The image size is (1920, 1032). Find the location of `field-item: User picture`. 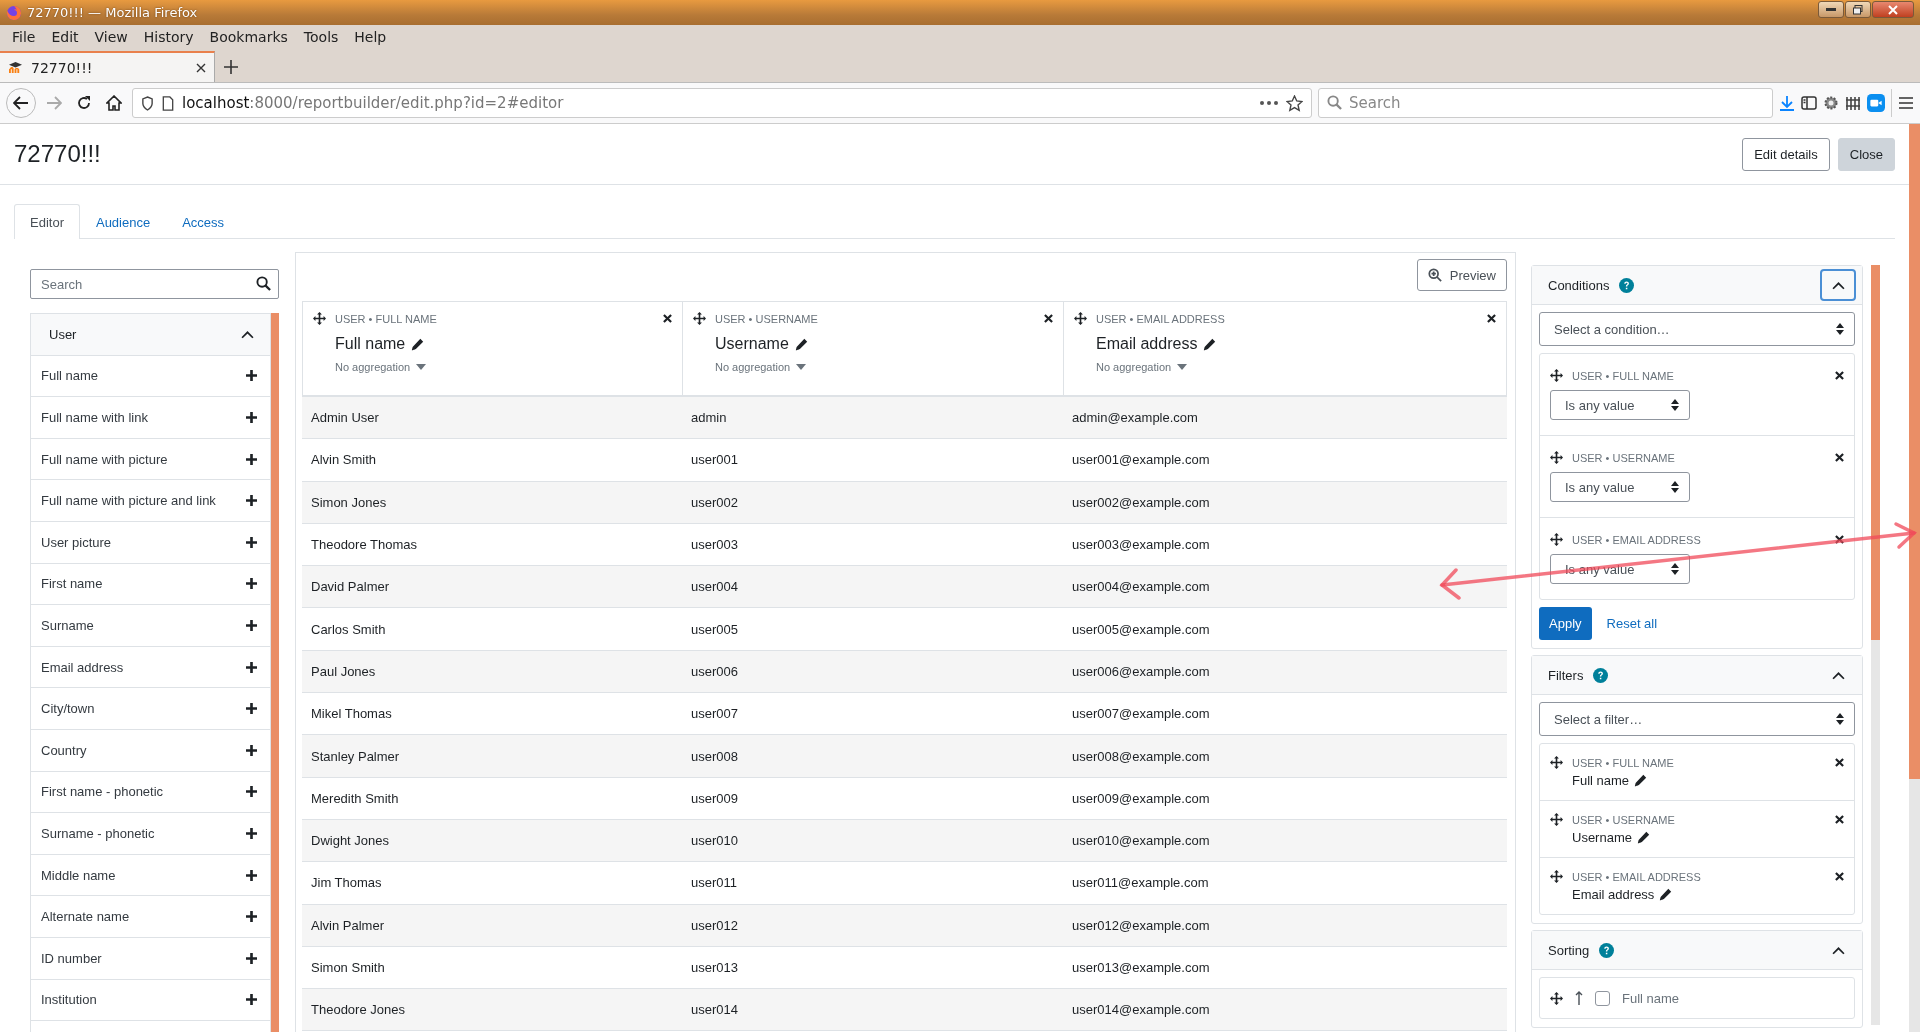

field-item: User picture is located at coordinates (150, 542).